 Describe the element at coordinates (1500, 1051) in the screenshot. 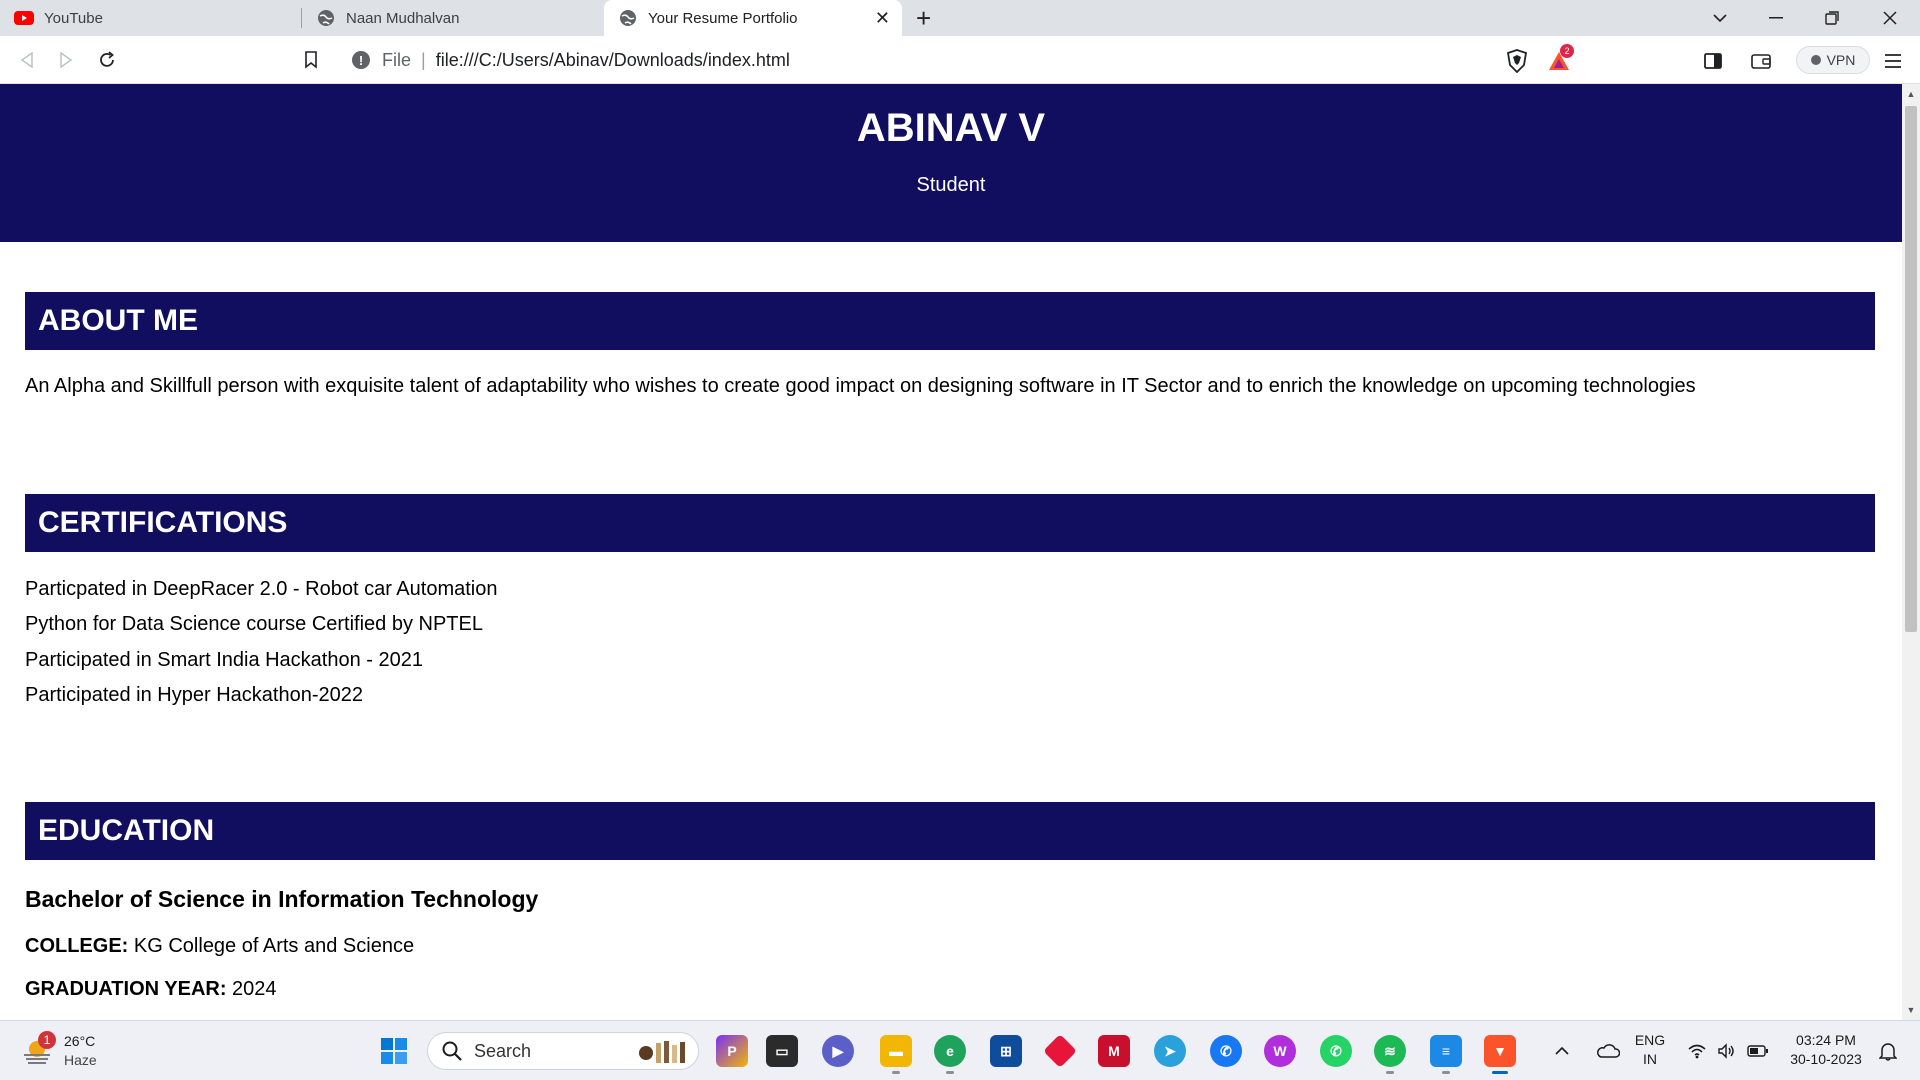

I see `brave-browser-icon: ▼` at that location.